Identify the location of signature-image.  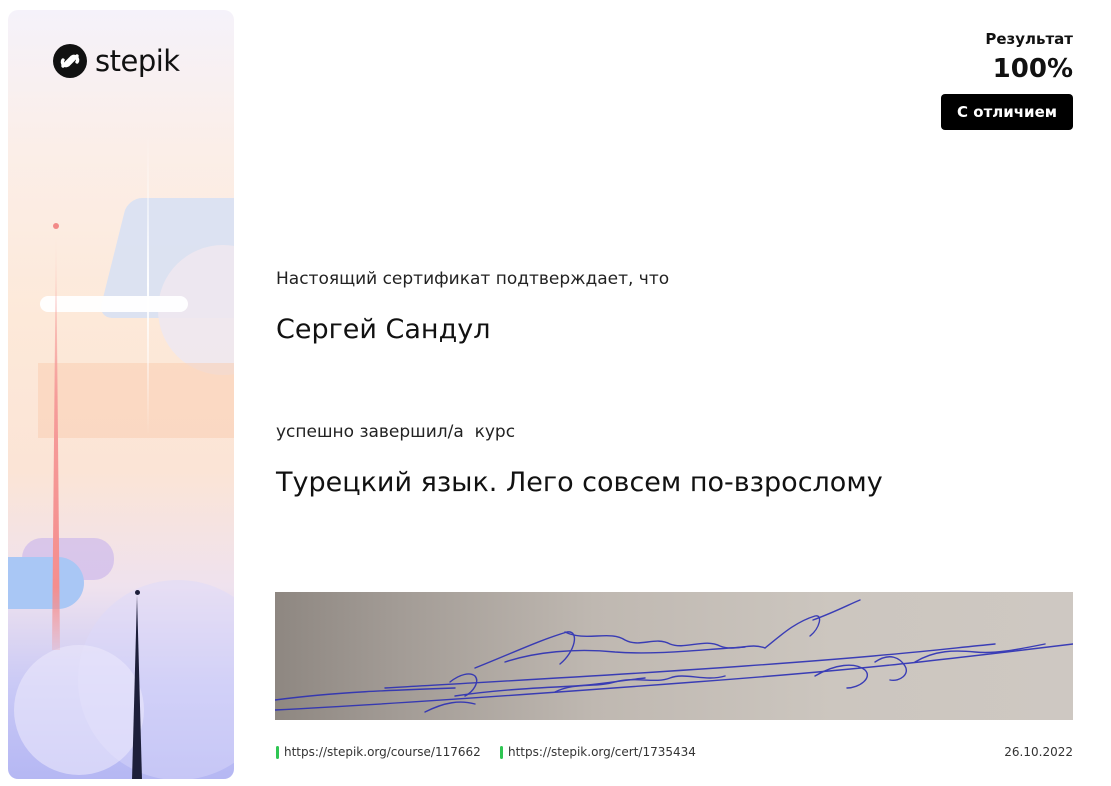
(674, 656).